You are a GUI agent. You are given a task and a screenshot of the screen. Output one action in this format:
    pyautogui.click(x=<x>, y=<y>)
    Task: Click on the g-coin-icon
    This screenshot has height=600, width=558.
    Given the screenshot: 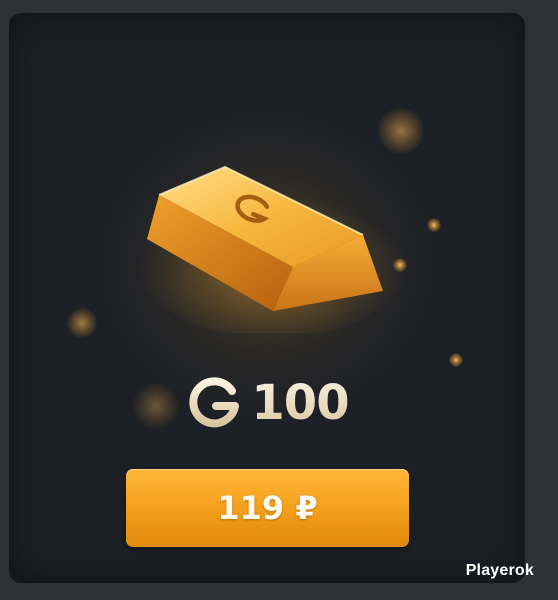 What is the action you would take?
    pyautogui.click(x=214, y=402)
    